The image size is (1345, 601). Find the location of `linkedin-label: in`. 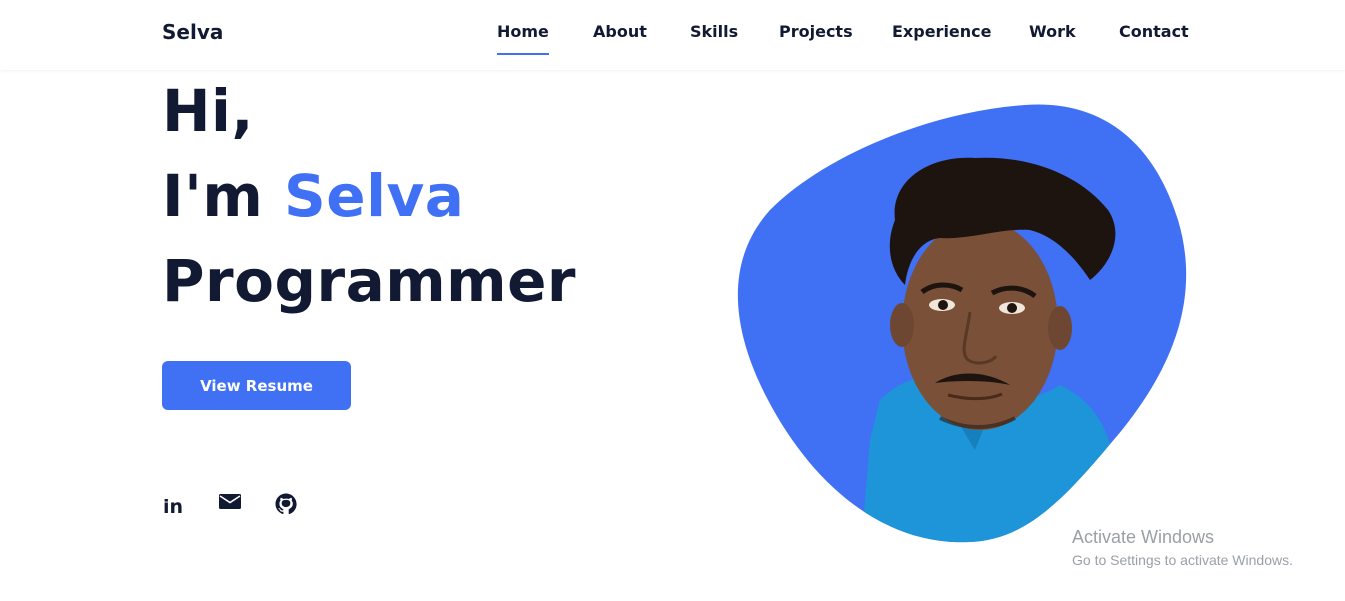

linkedin-label: in is located at coordinates (173, 506).